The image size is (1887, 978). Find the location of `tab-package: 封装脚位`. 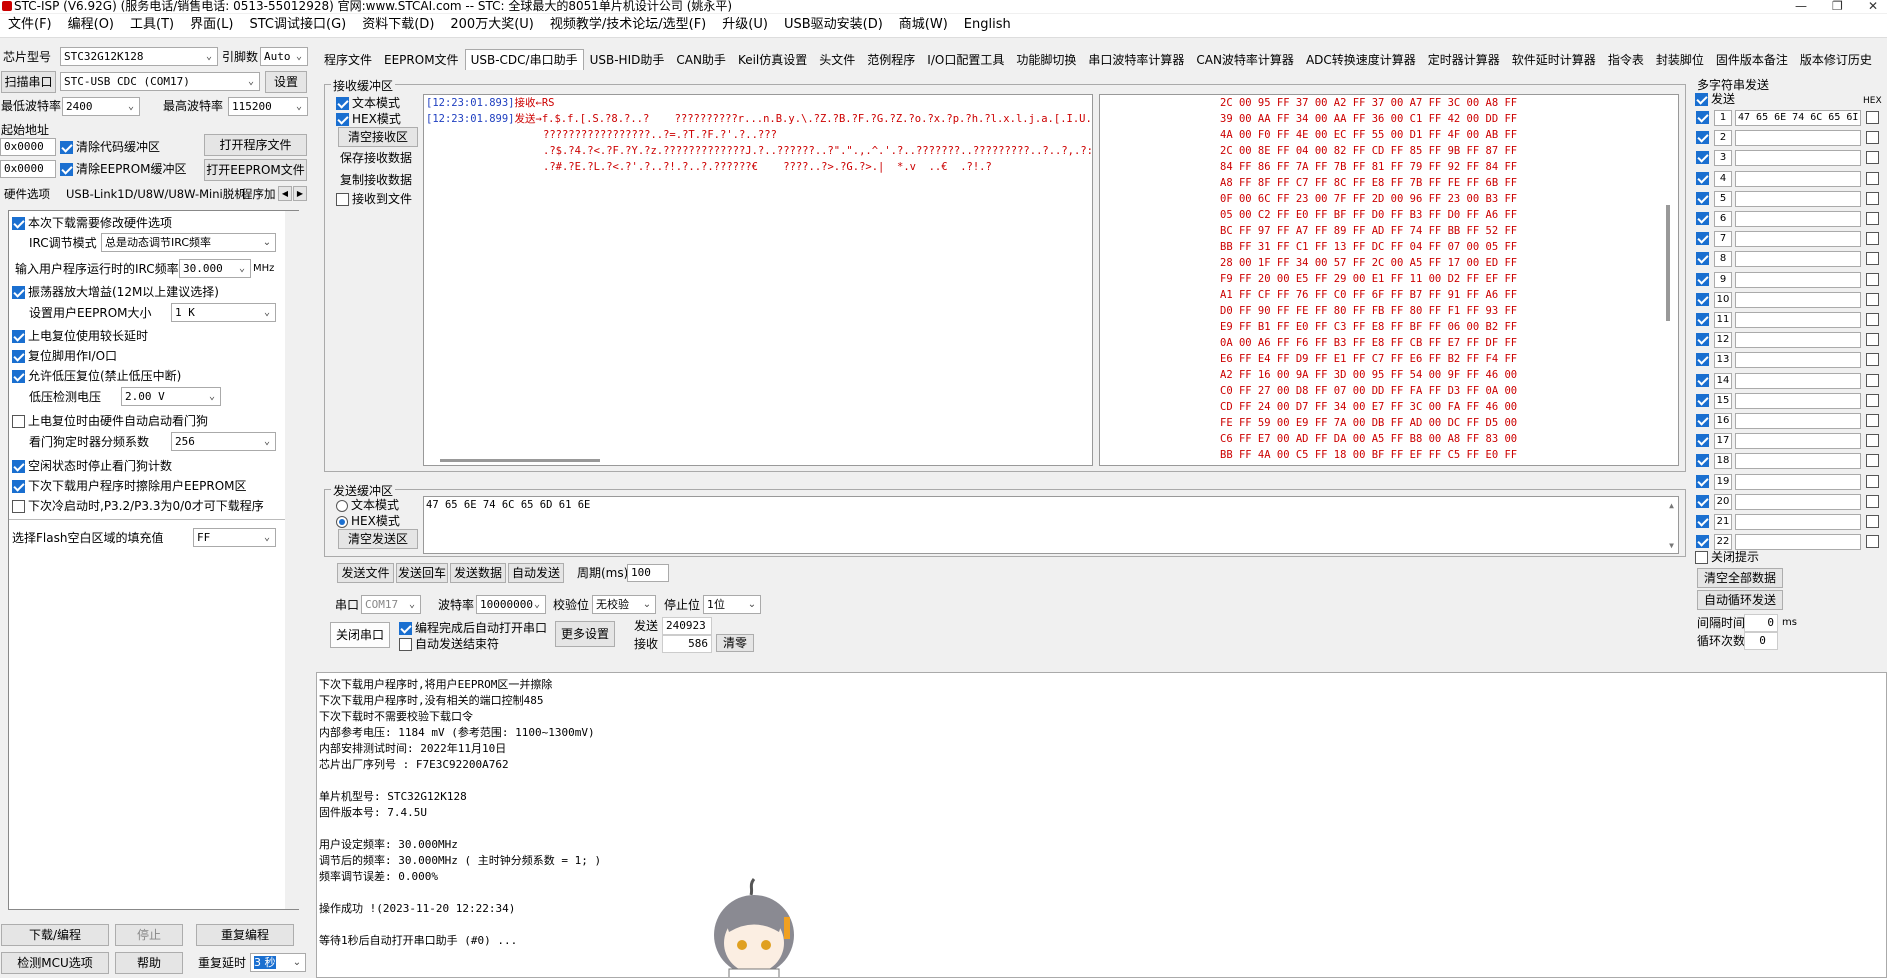

tab-package: 封装脚位 is located at coordinates (1680, 60).